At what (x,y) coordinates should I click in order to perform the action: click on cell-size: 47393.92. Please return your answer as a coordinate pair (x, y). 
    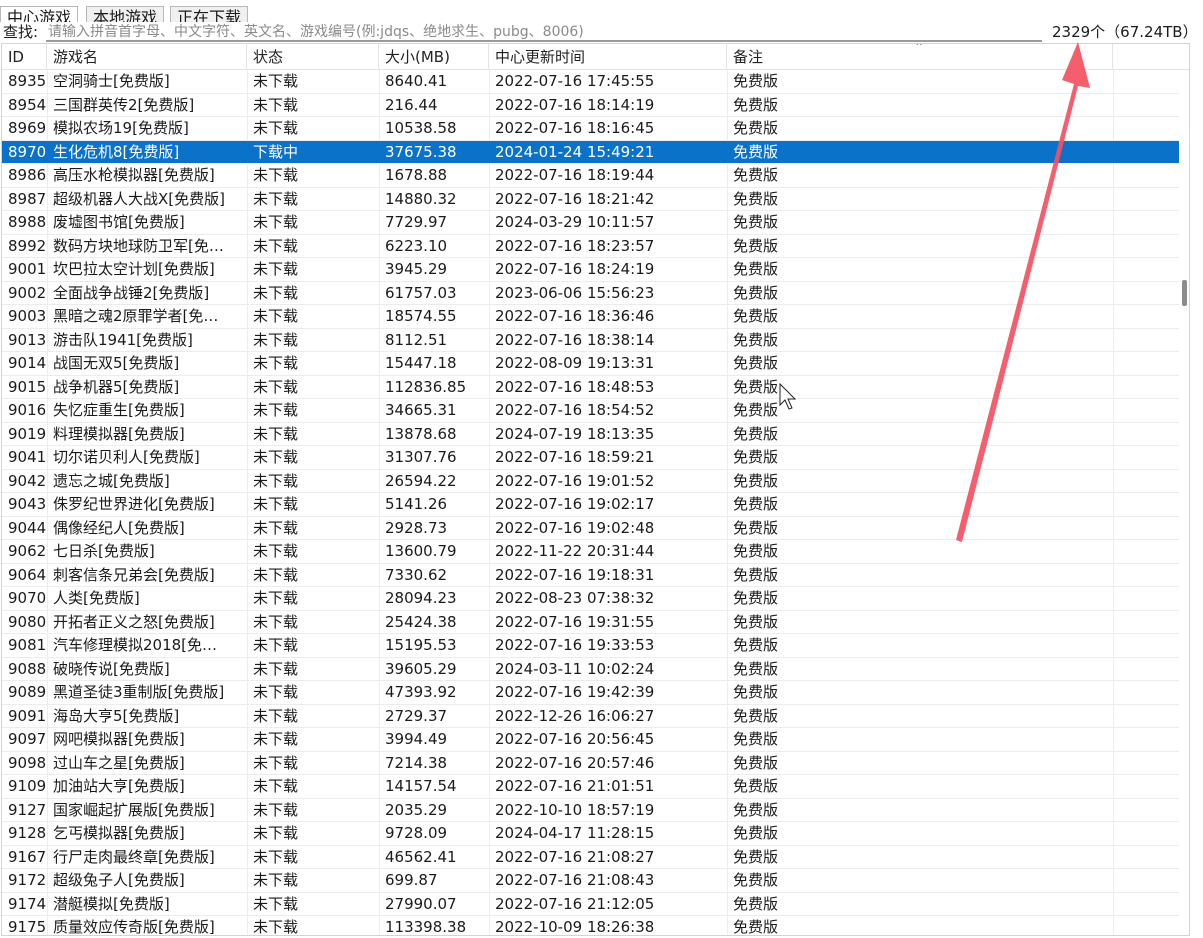
    Looking at the image, I should click on (421, 692).